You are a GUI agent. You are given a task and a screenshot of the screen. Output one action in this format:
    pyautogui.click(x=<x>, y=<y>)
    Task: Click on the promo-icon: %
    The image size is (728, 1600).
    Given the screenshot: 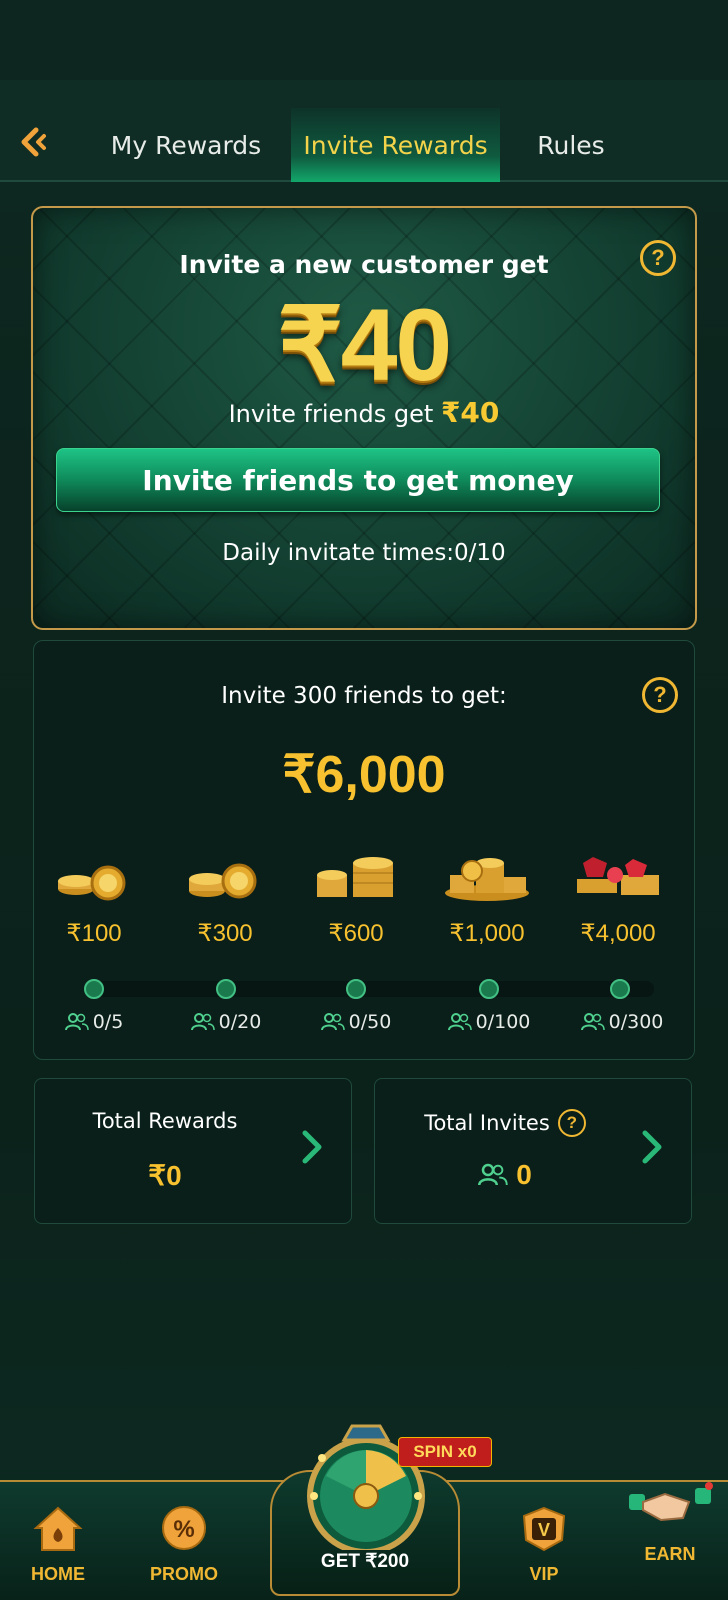 What is the action you would take?
    pyautogui.click(x=184, y=1528)
    